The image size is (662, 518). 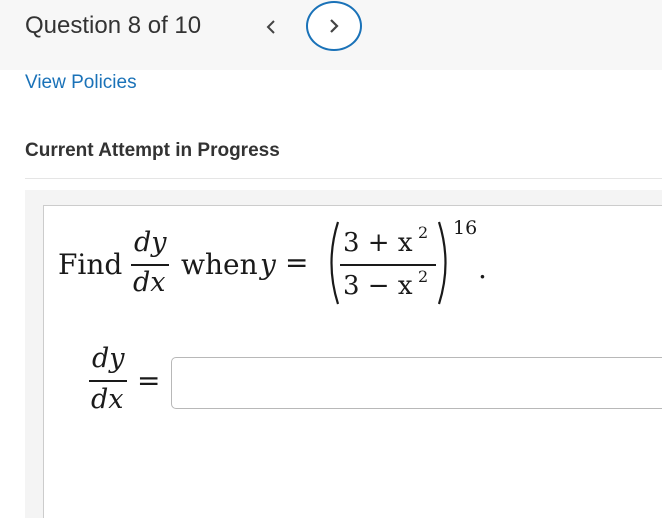 I want to click on denominator-exponent: 2, so click(x=423, y=276).